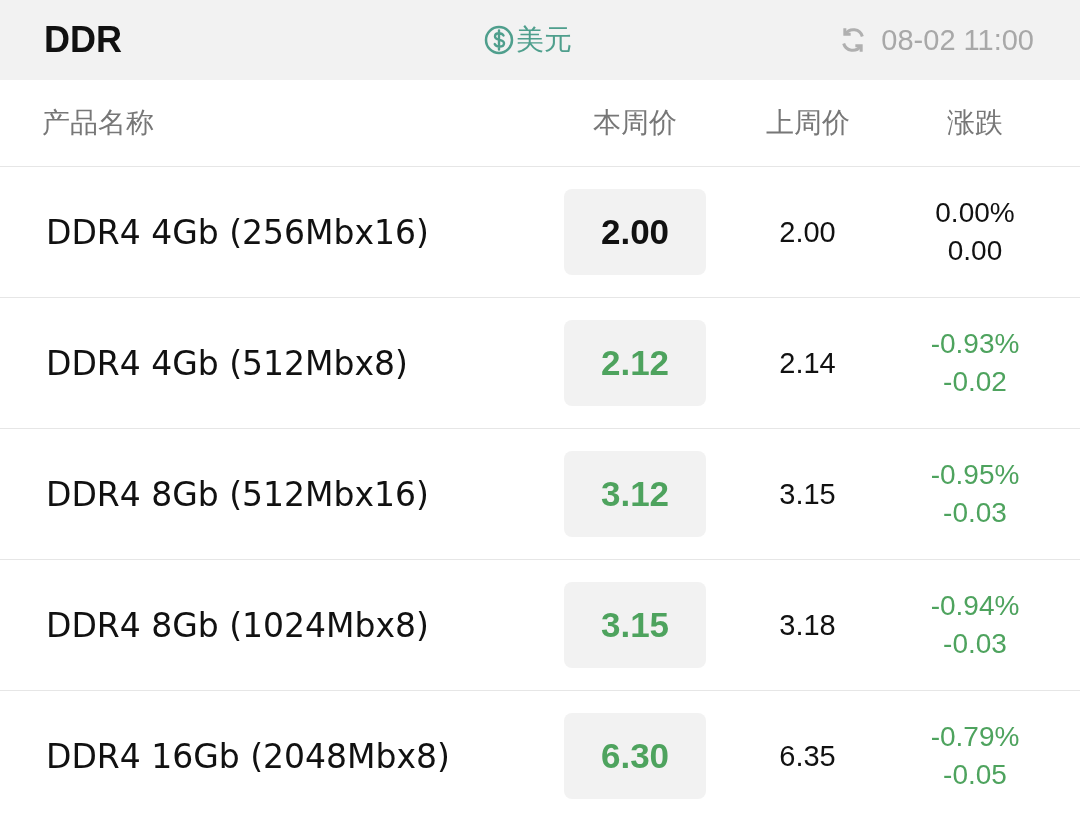 This screenshot has height=814, width=1080. I want to click on change-value: -0.05, so click(975, 775).